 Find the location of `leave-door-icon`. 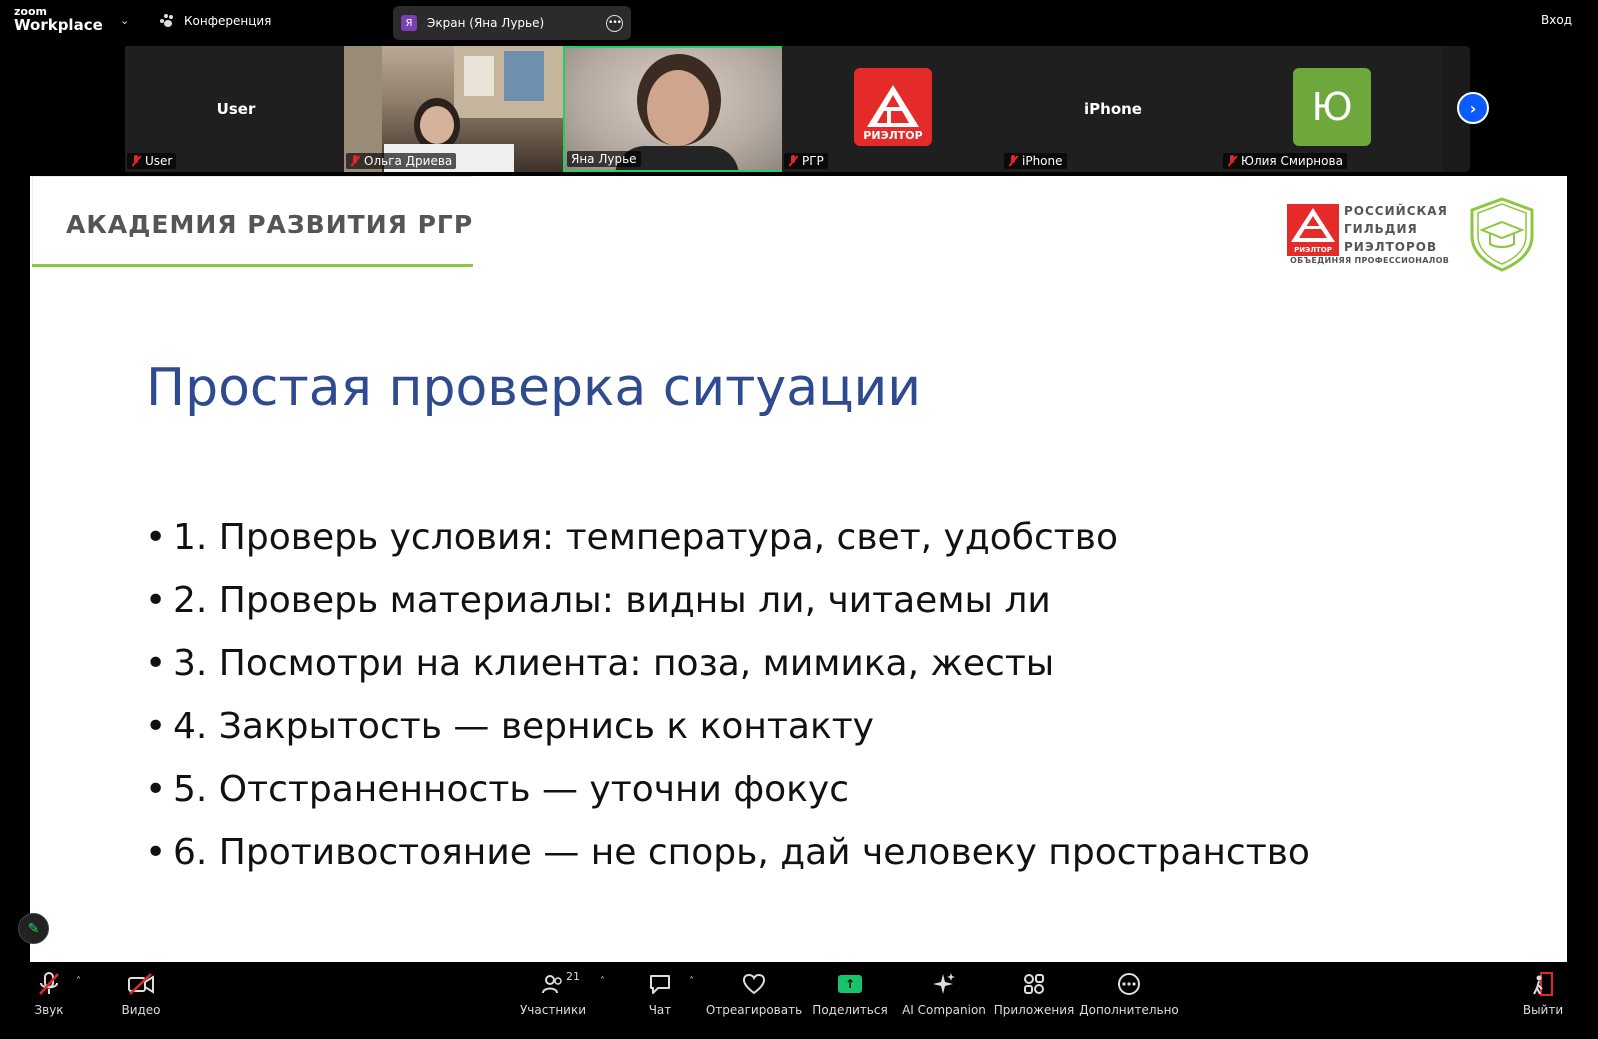

leave-door-icon is located at coordinates (1543, 984).